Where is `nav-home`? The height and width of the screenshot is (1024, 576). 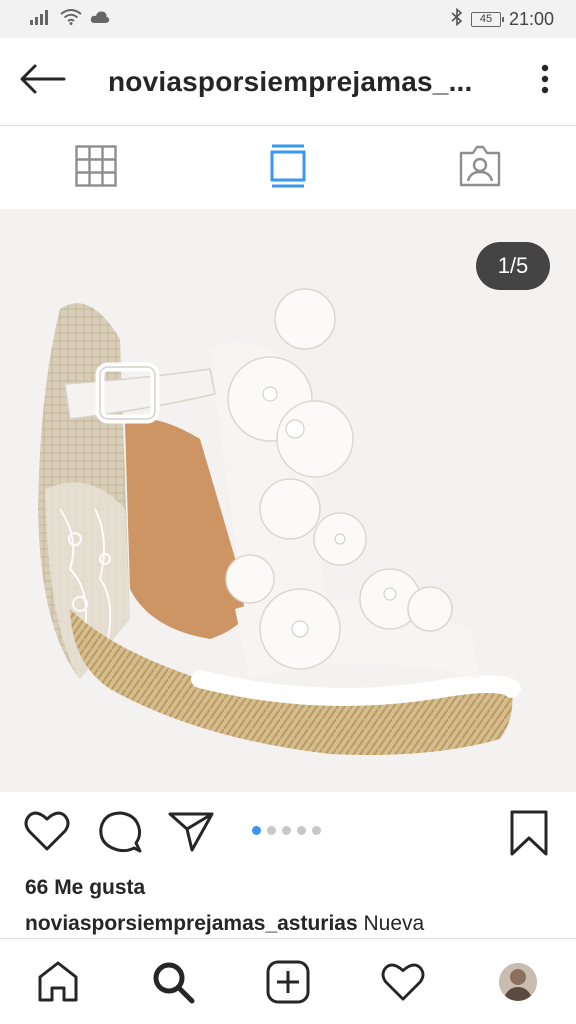 nav-home is located at coordinates (57, 981).